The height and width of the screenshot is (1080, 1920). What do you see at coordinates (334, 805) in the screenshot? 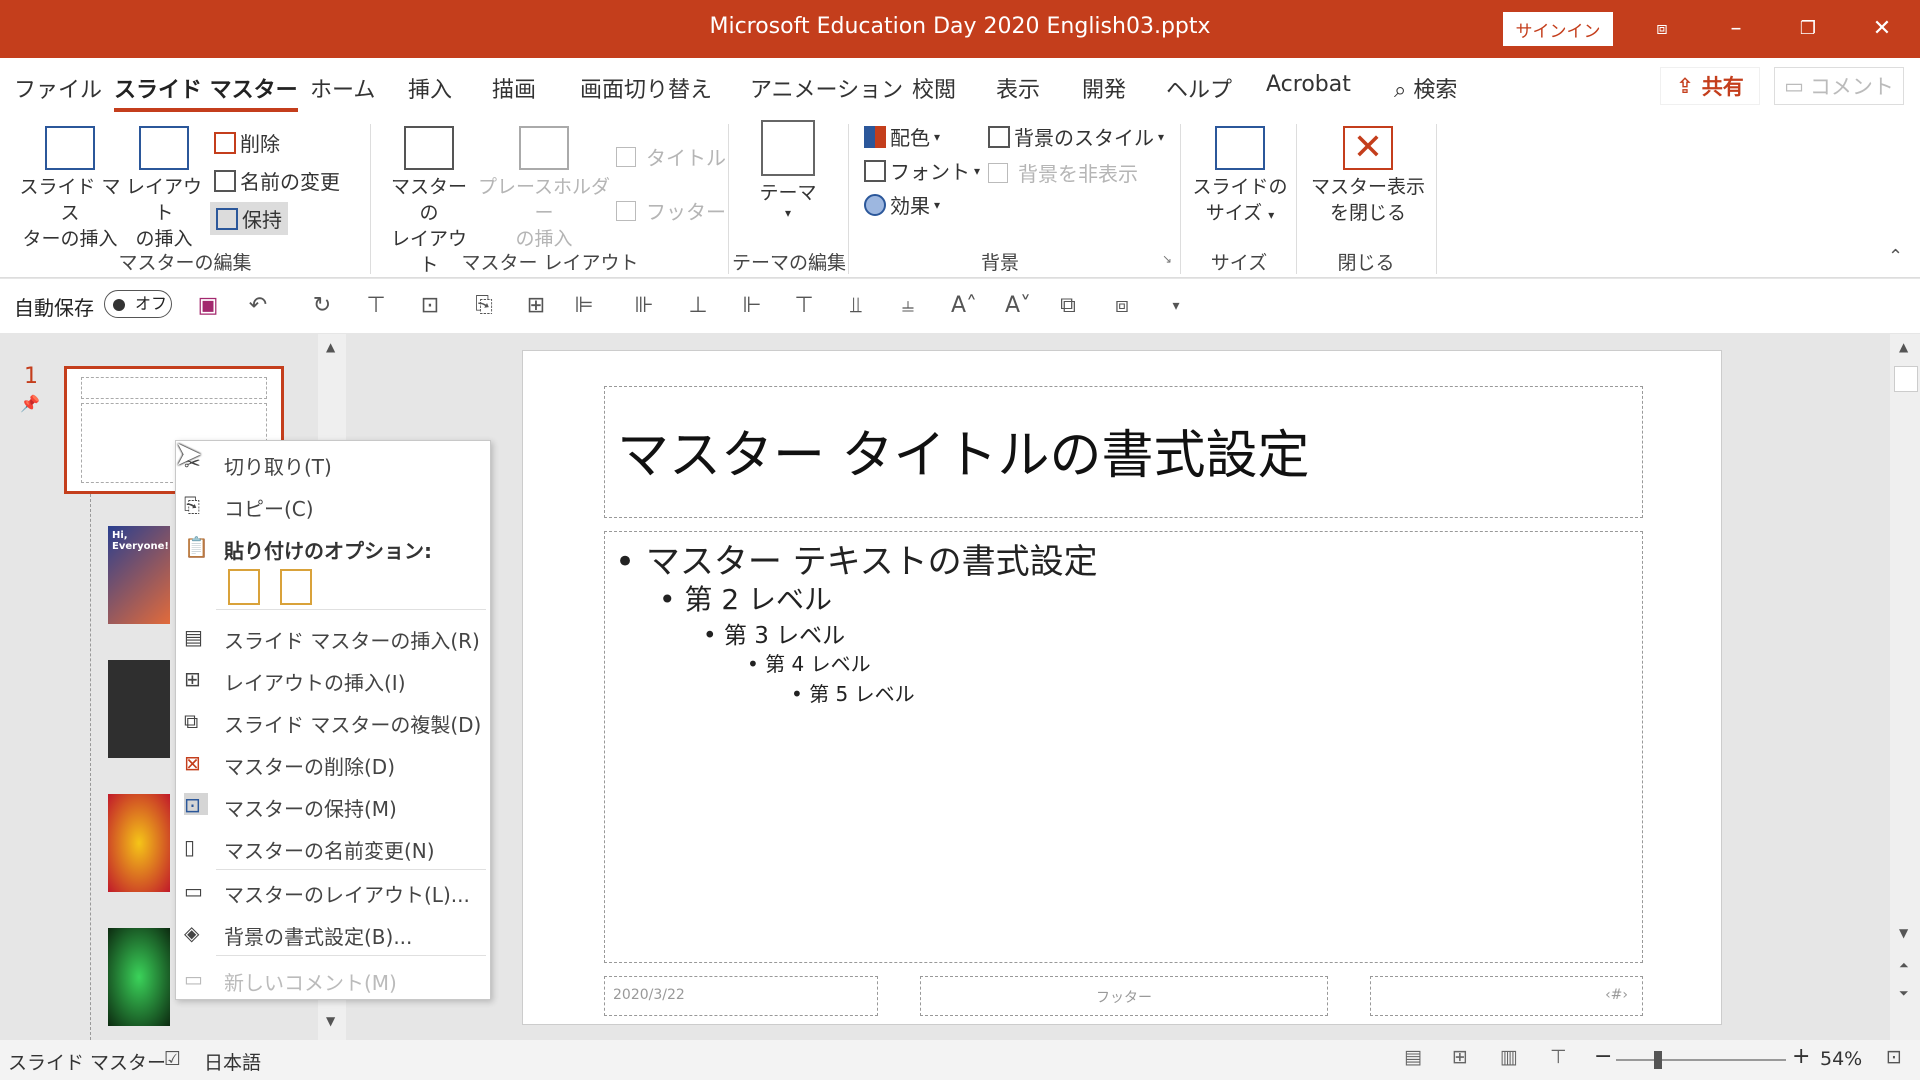
I see `menu-preserve-master: ⊡ マスターの保持(M)` at bounding box center [334, 805].